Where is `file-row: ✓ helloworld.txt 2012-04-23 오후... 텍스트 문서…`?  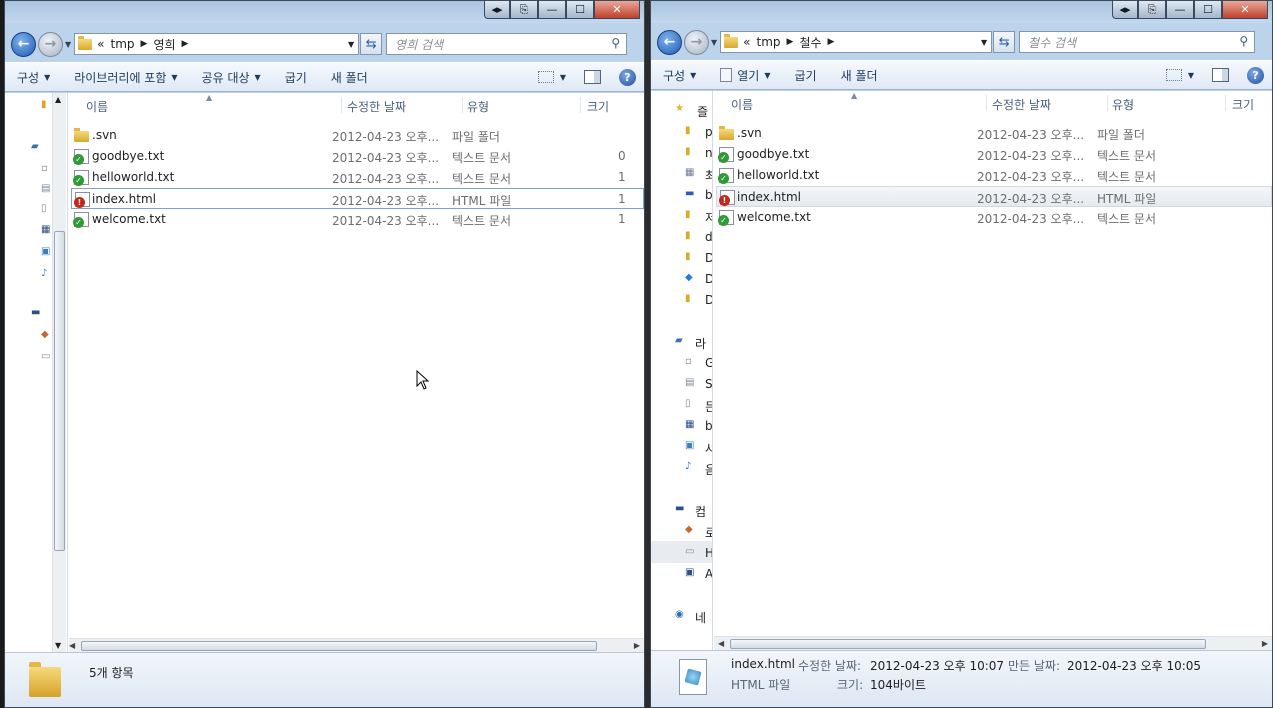 file-row: ✓ helloworld.txt 2012-04-23 오후... 텍스트 문서… is located at coordinates (357, 177).